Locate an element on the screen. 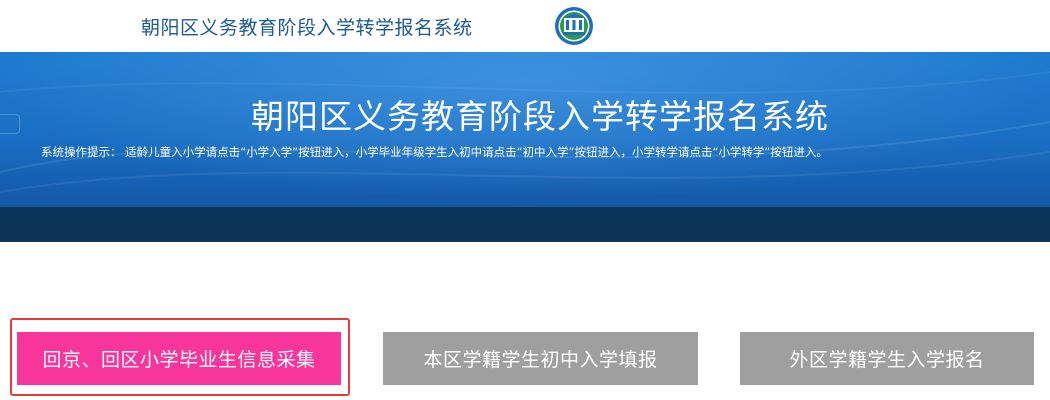  banner-title: 朝阳区义务教育阶段入学转学报名系统 is located at coordinates (540, 116).